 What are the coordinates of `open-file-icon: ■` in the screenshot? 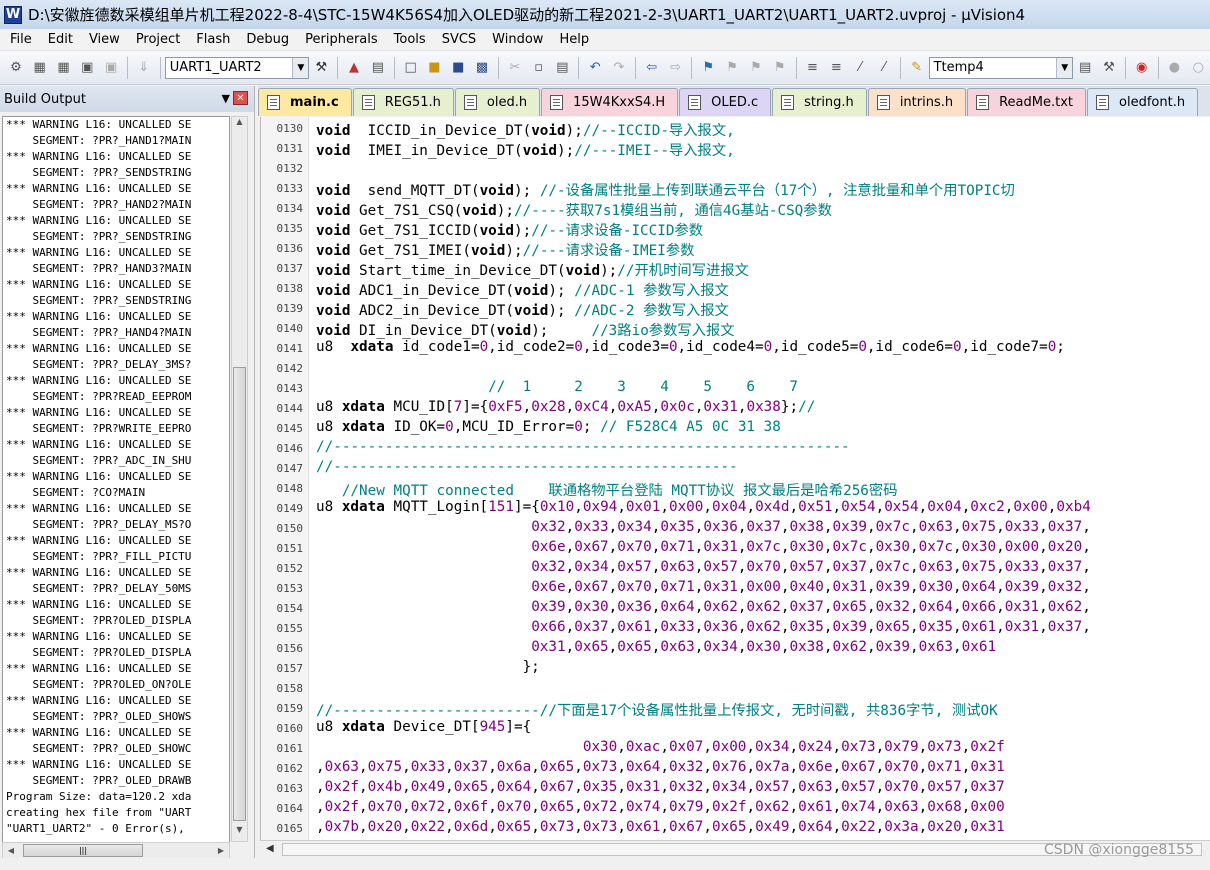 It's located at (435, 68).